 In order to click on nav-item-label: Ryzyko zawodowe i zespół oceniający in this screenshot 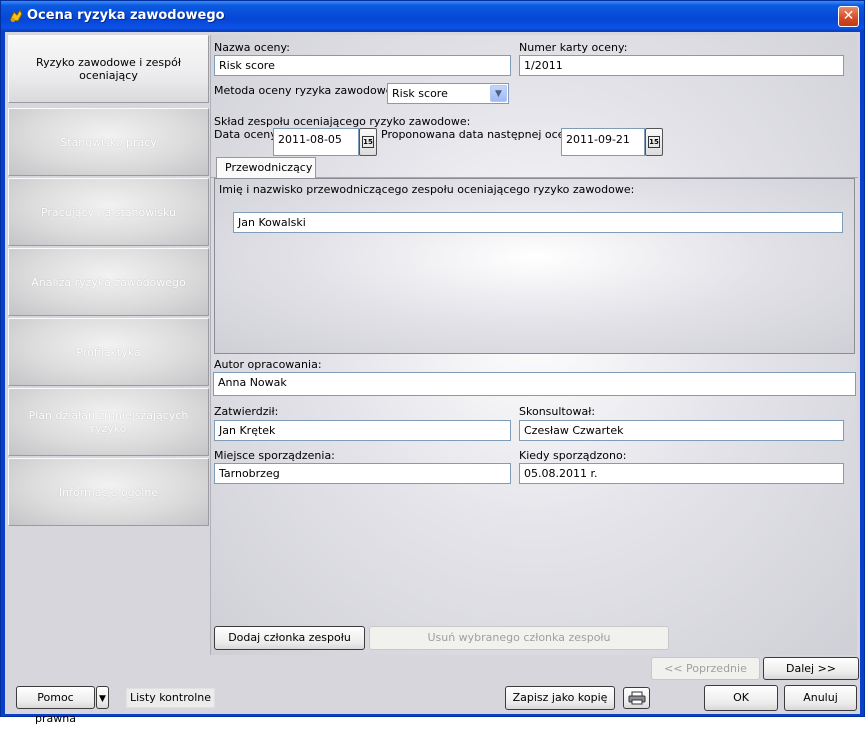, I will do `click(108, 69)`.